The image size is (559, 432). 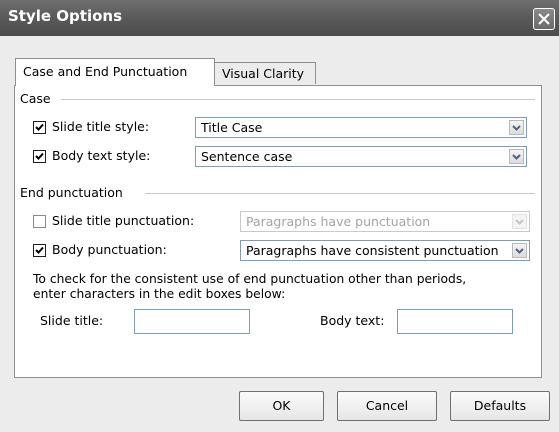 I want to click on select-value: Sentence case, so click(x=247, y=156).